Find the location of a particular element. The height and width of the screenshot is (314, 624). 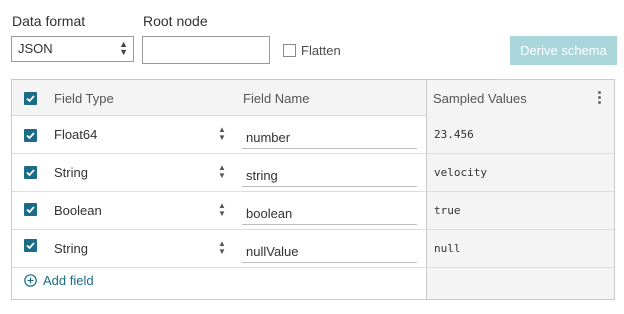

data-format-select: JSON ▲ ▼ is located at coordinates (72, 49).